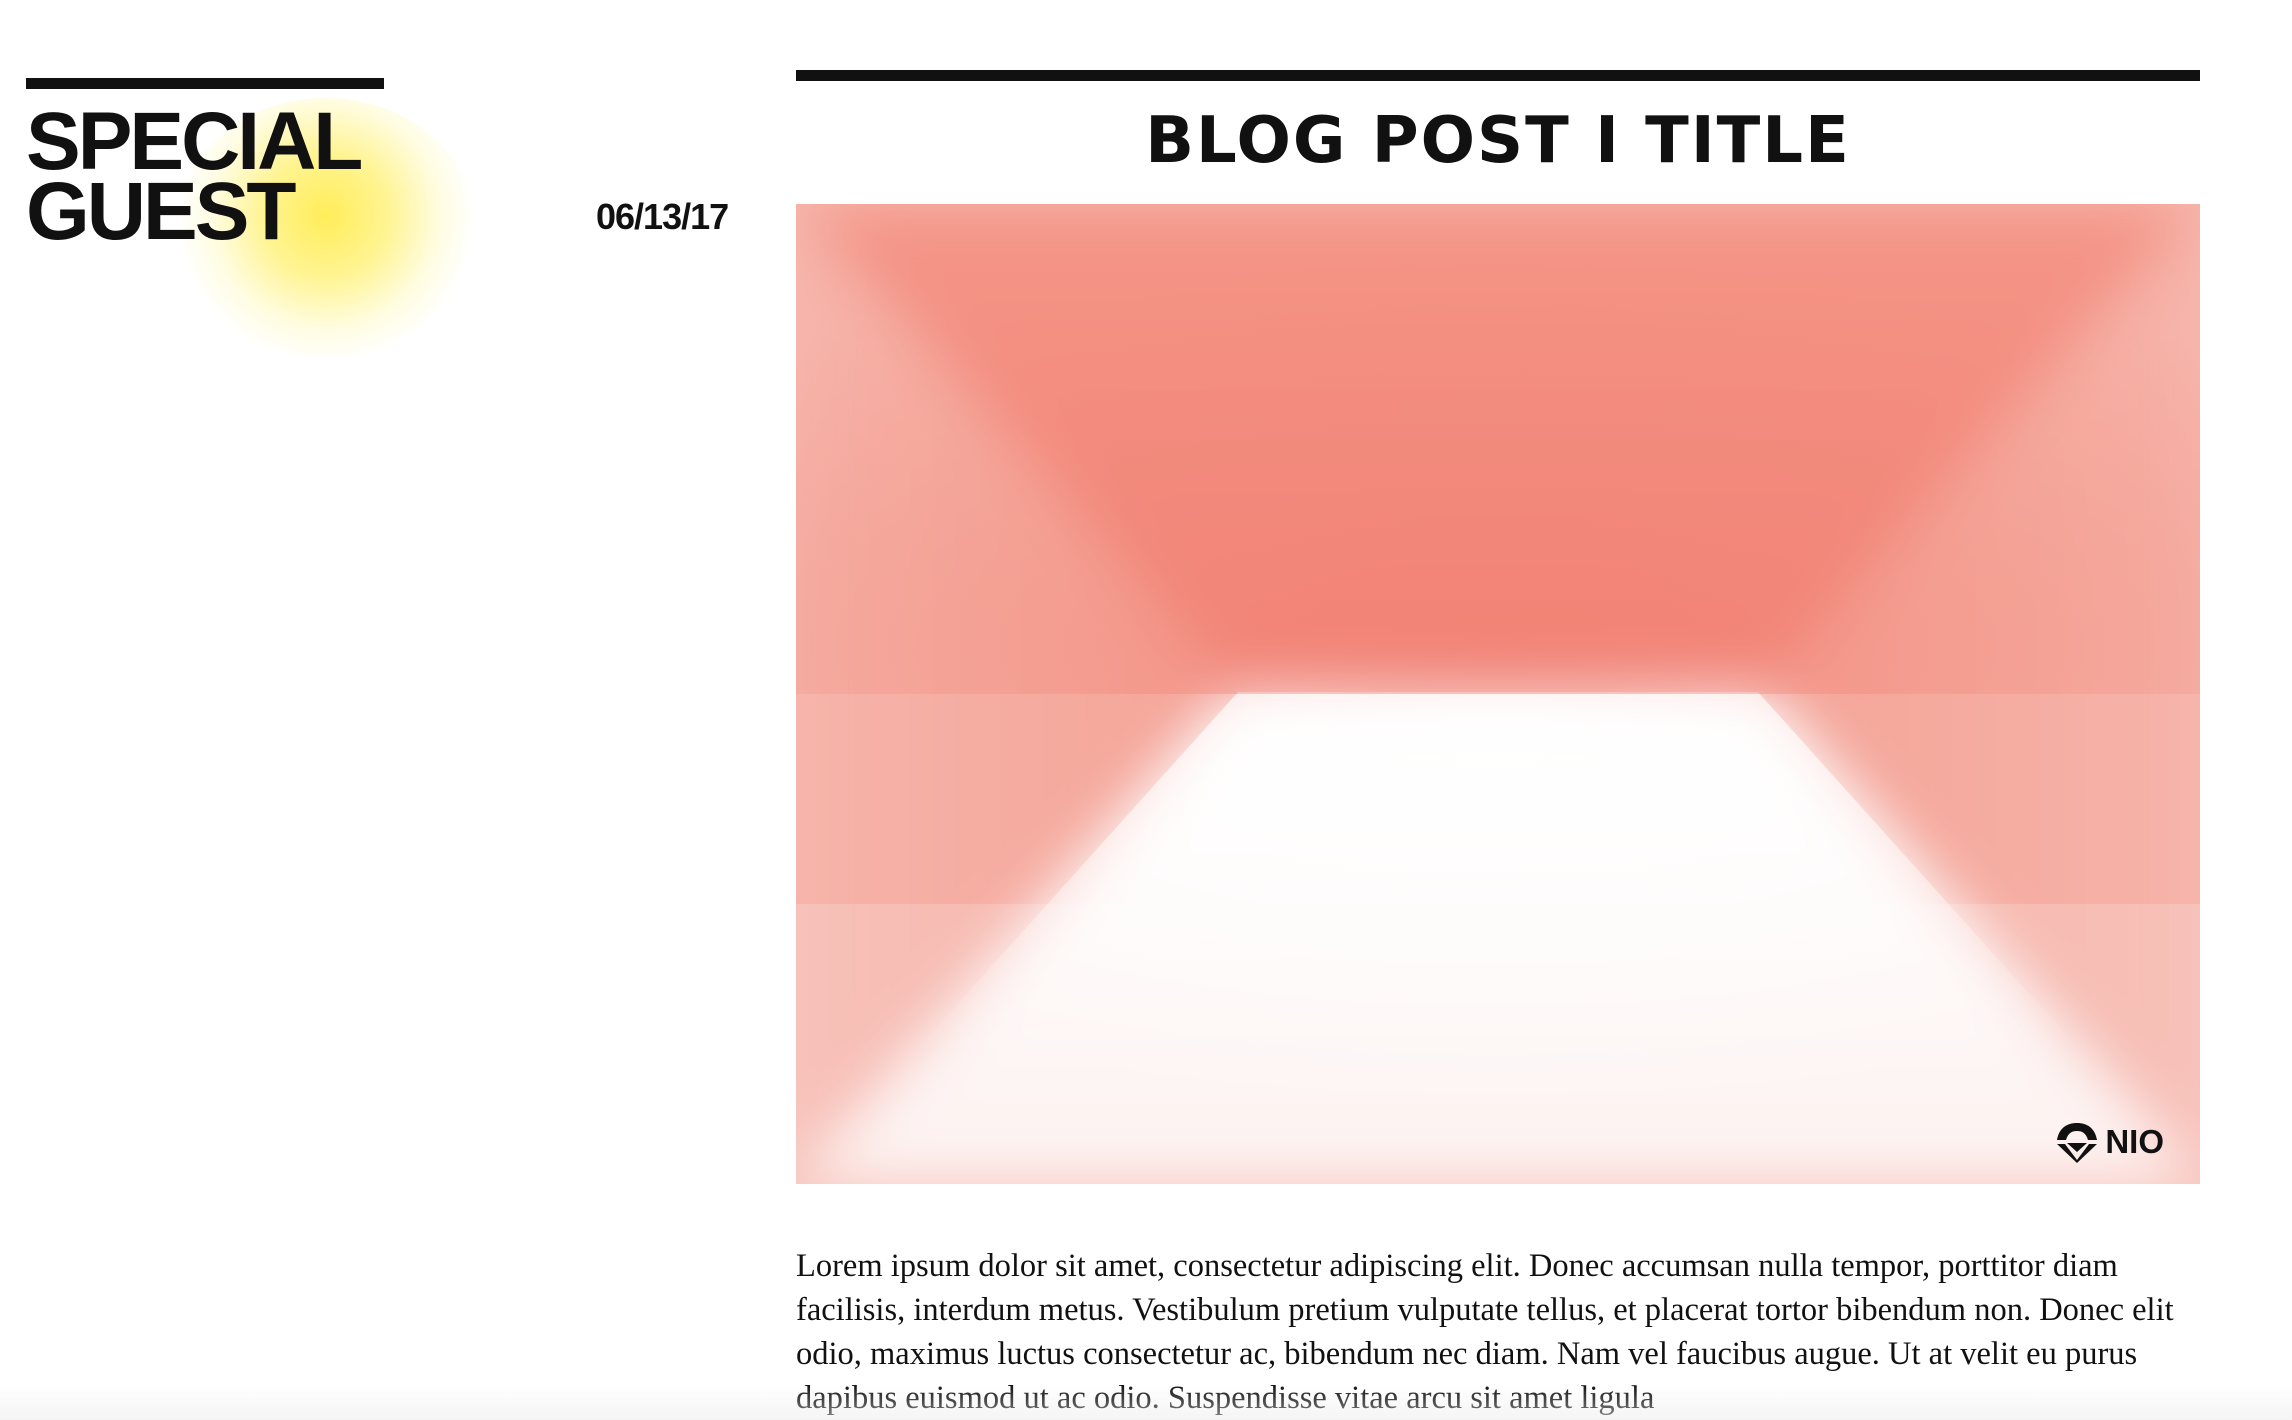  Describe the element at coordinates (1498, 141) in the screenshot. I see `post-title: BLOG POST I TITLE` at that location.